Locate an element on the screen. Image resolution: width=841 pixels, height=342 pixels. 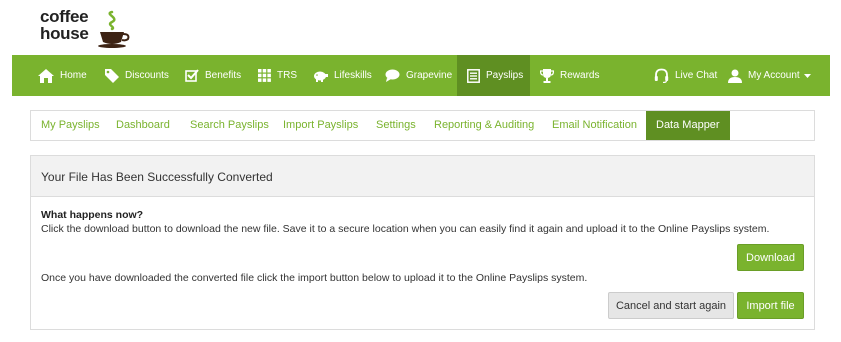
logo-line-1: coffee is located at coordinates (64, 16).